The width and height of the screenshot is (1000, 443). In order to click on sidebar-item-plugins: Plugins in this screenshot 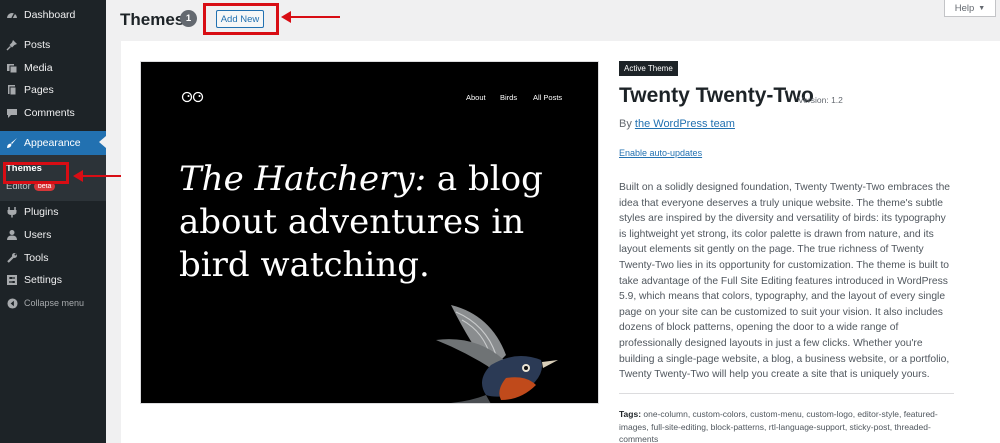, I will do `click(53, 212)`.